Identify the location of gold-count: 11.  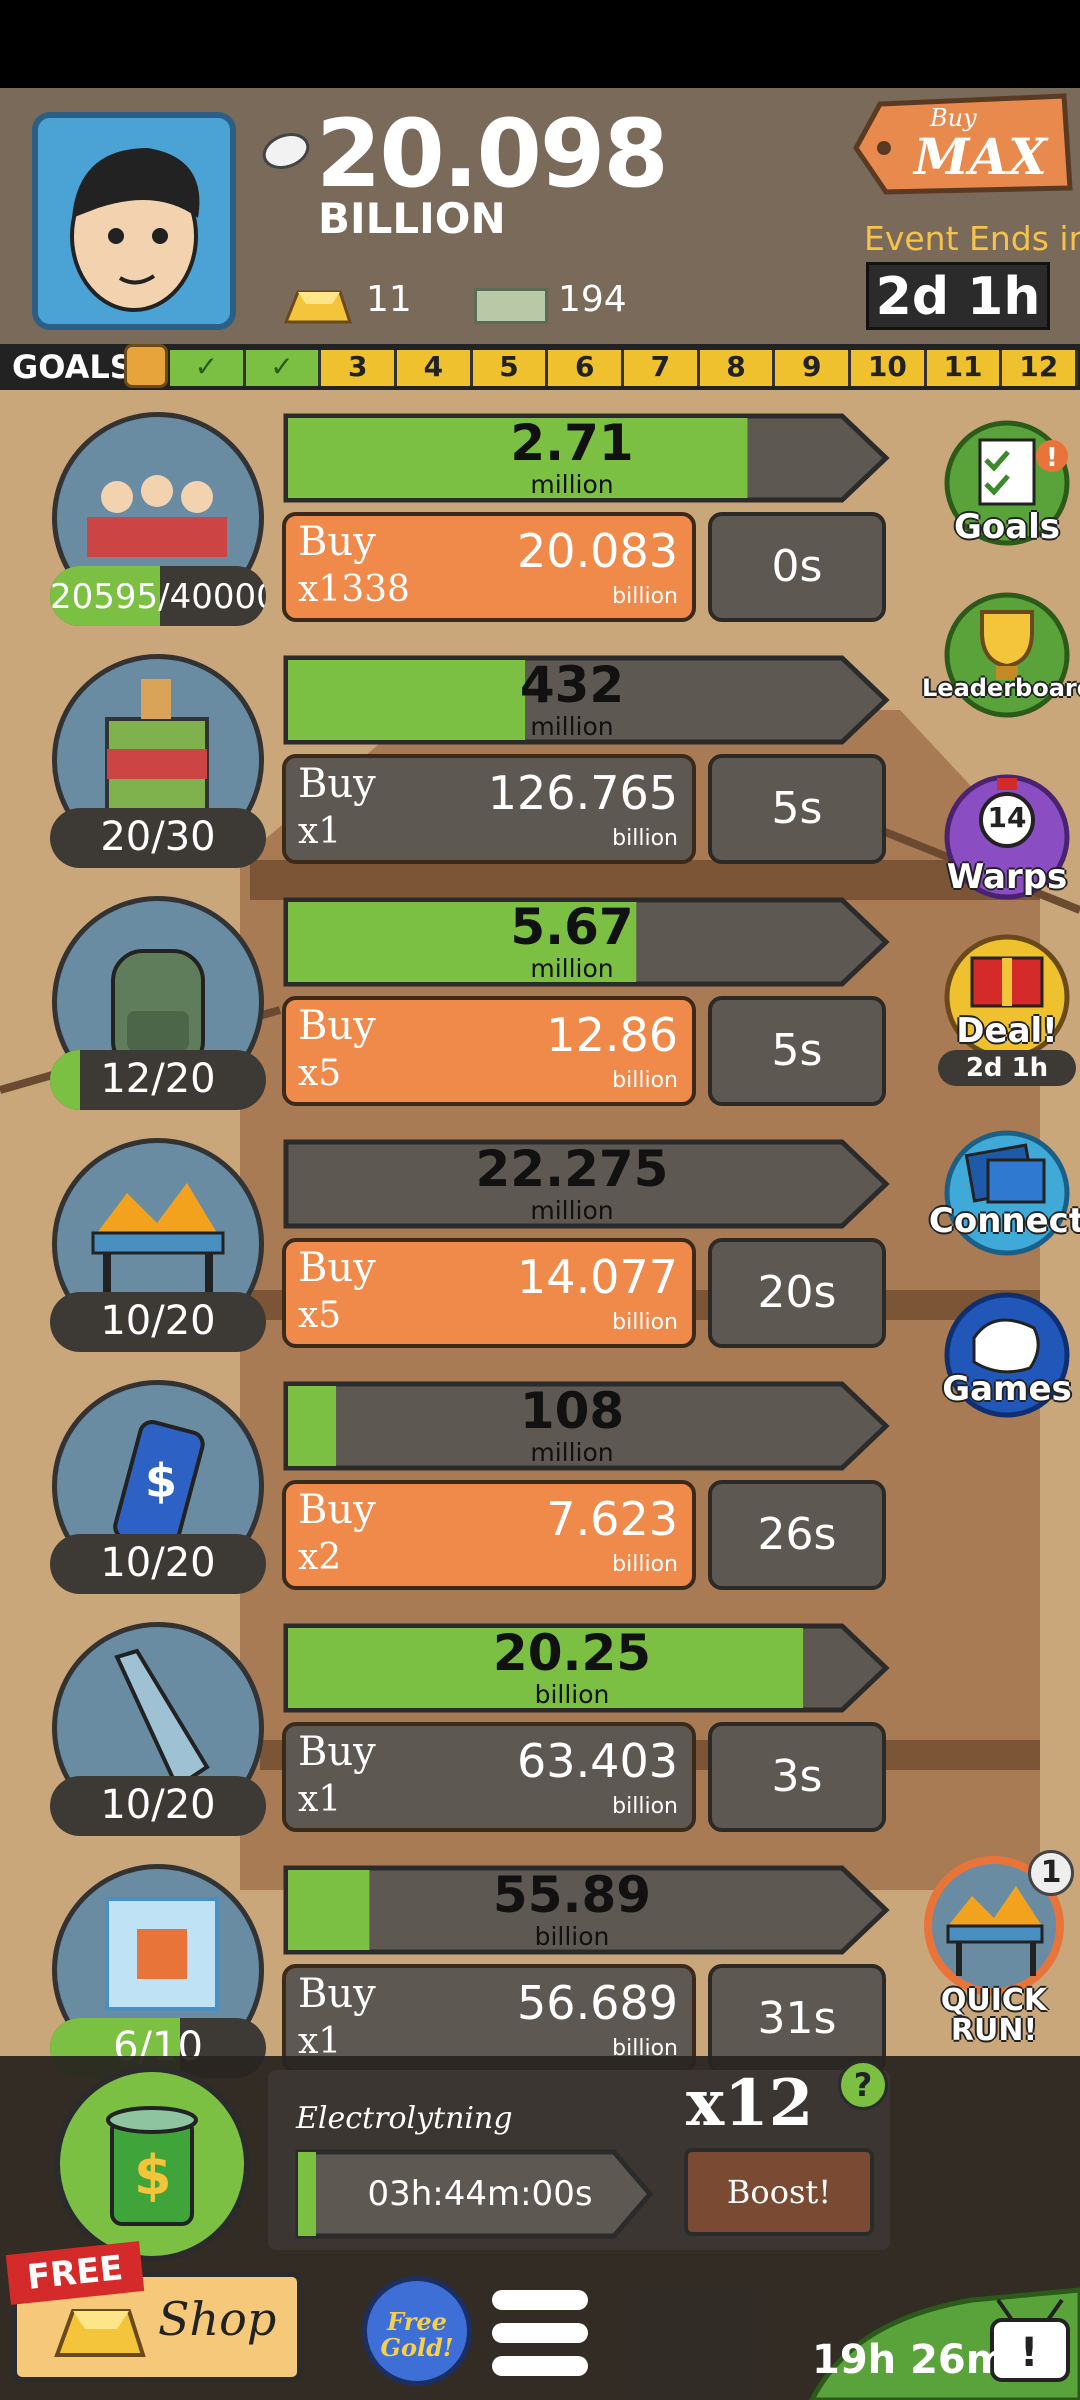
(389, 299).